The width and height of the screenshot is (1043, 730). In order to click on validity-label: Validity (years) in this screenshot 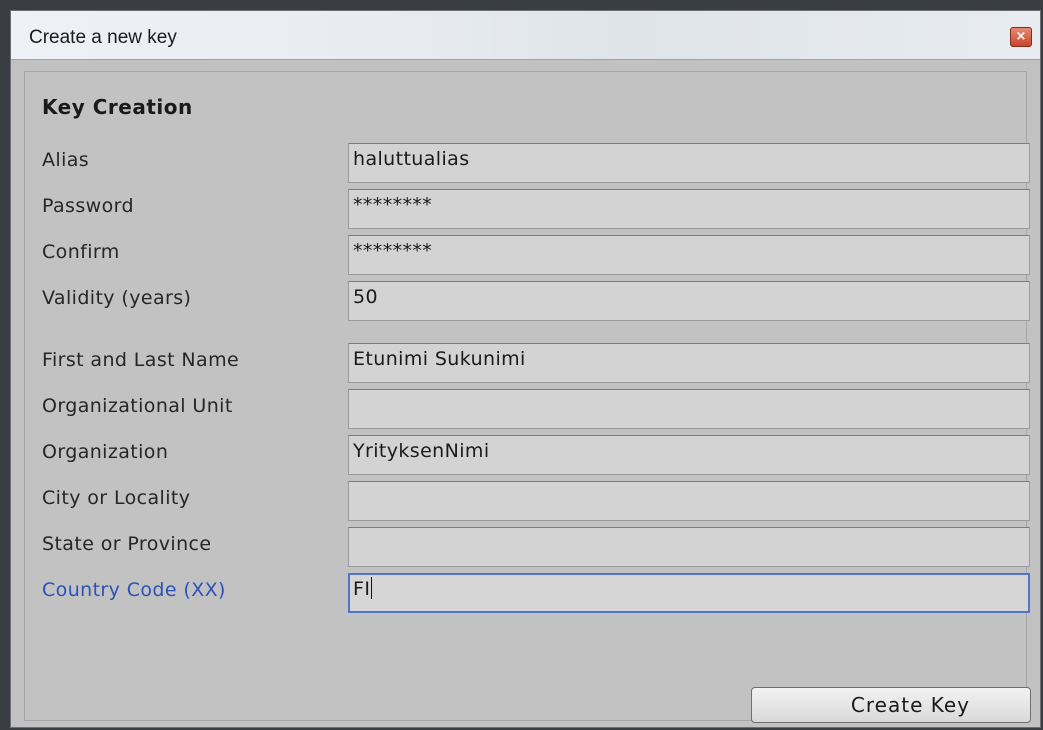, I will do `click(117, 298)`.